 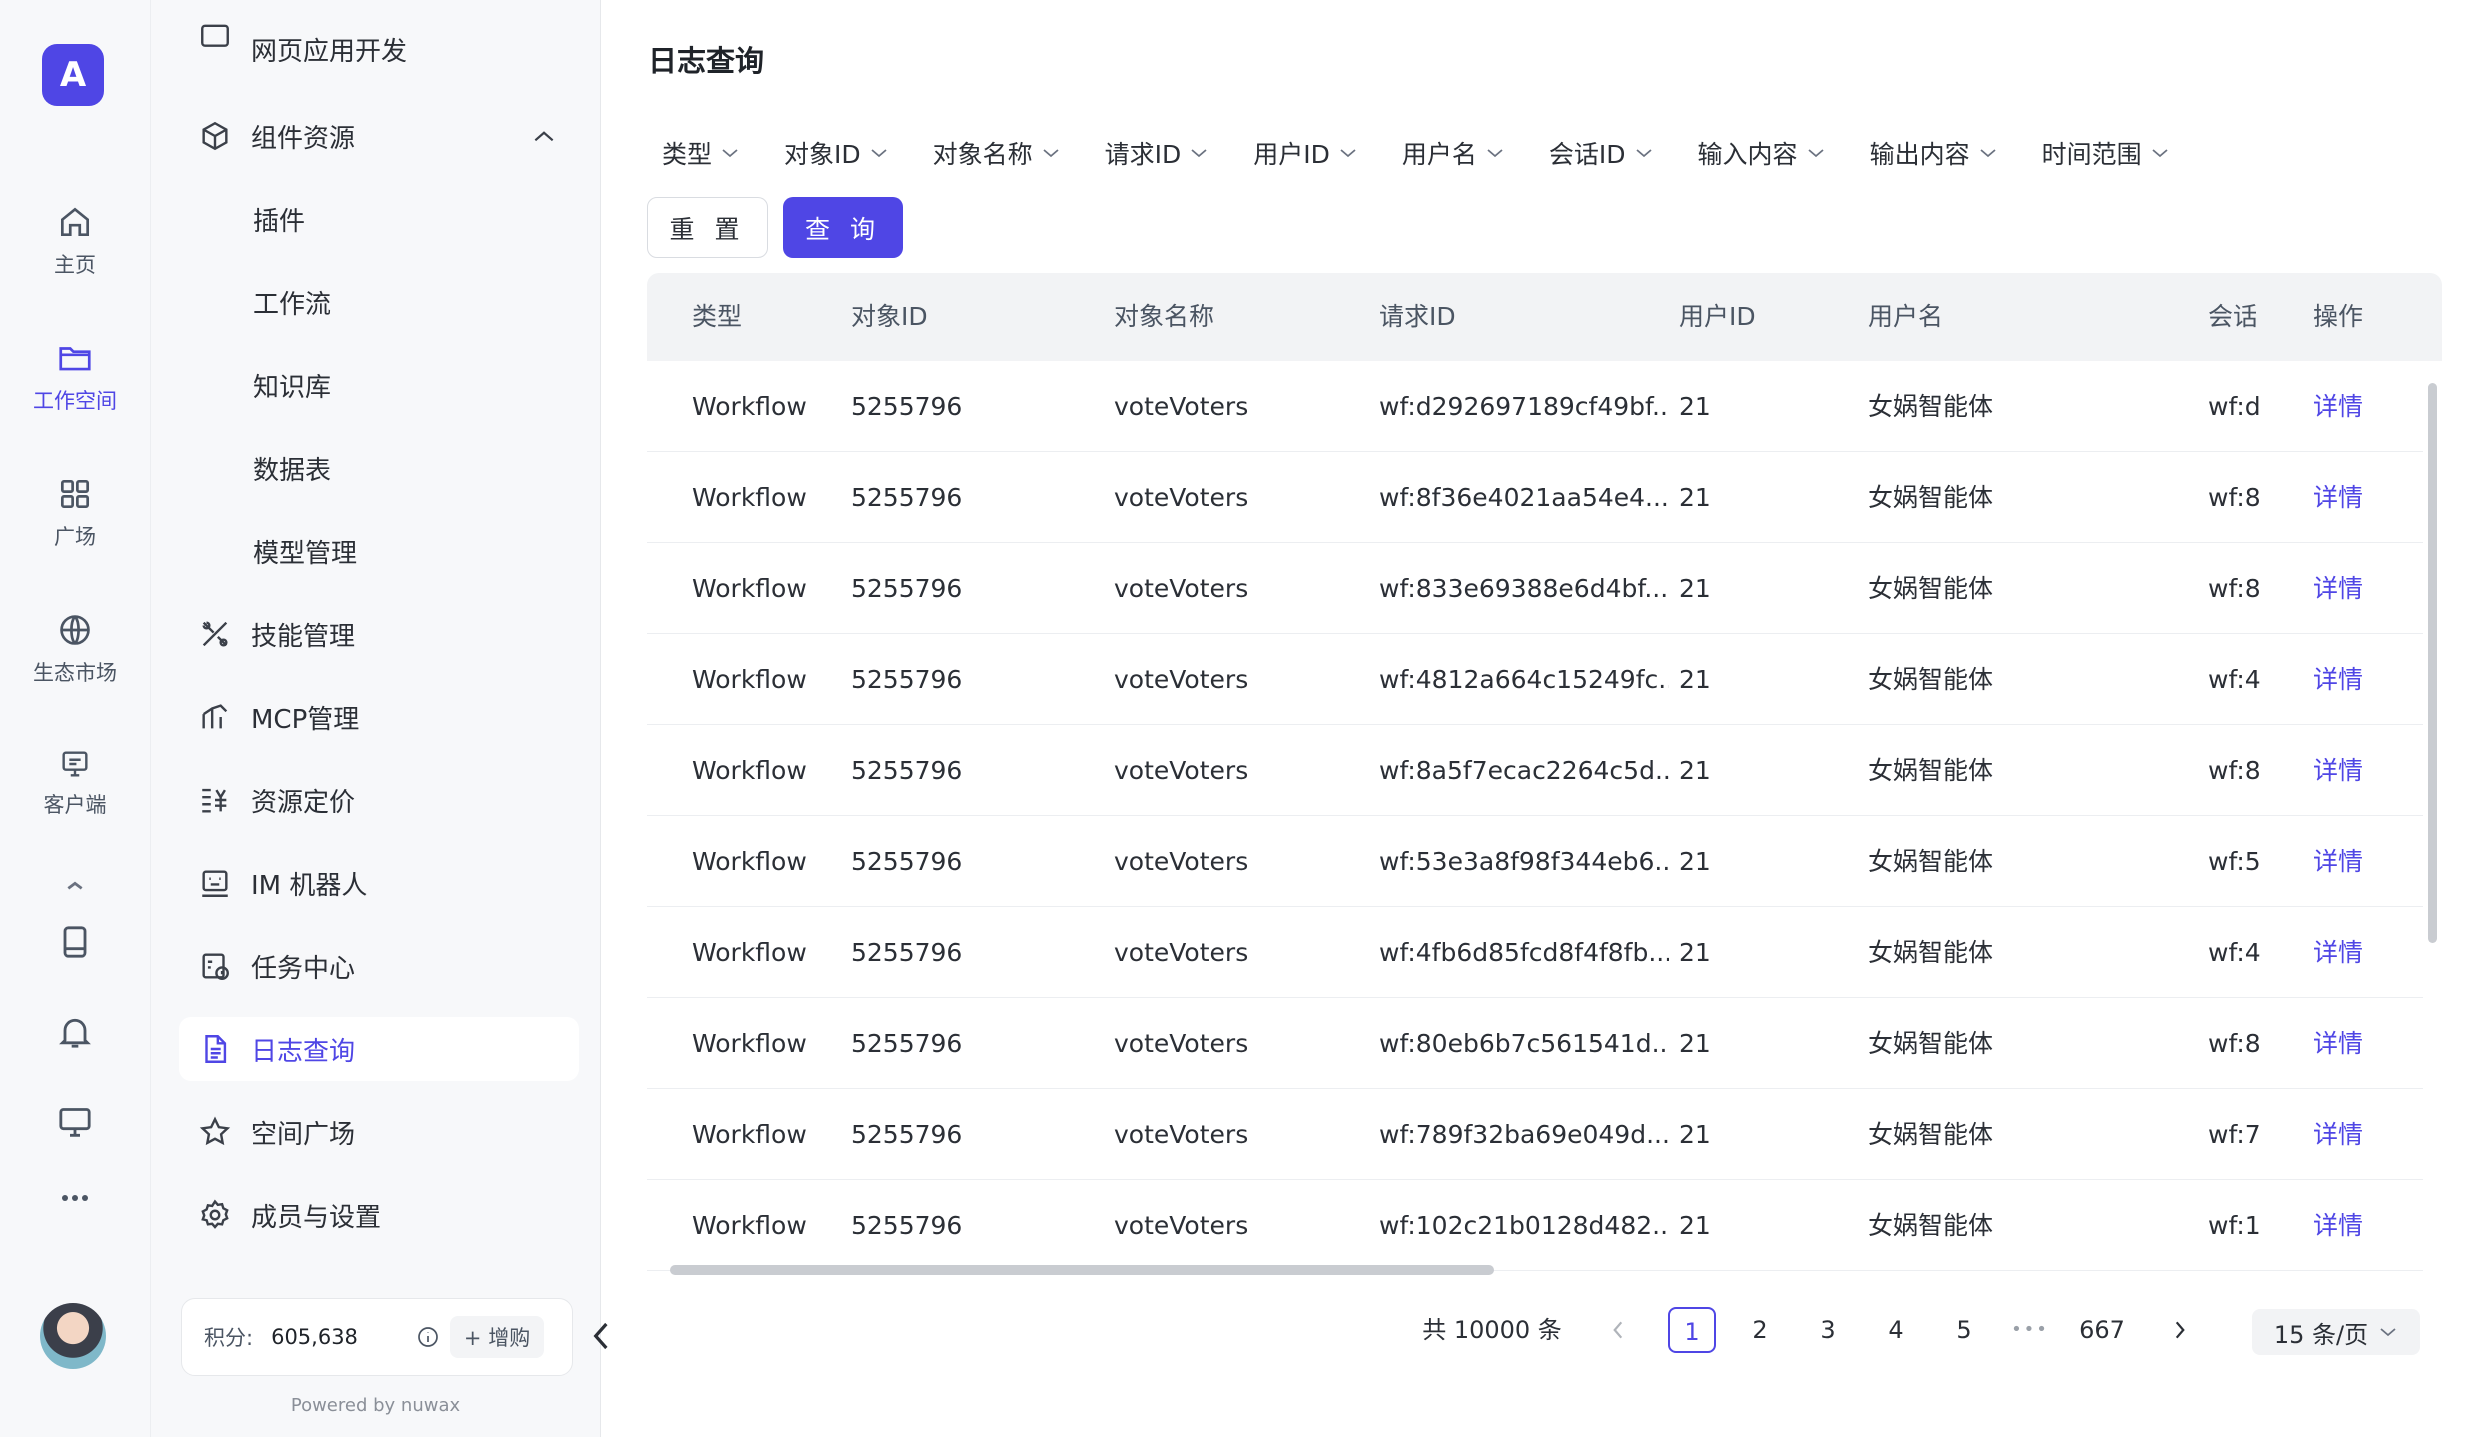 I want to click on filter-time-range: 时间范围, so click(x=2106, y=153).